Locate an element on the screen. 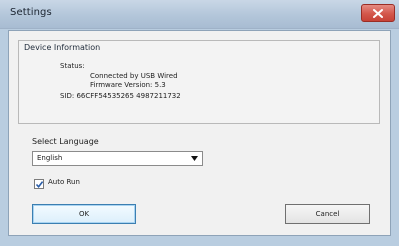 The width and height of the screenshot is (399, 246). connection-status: Connected by USB Wired is located at coordinates (134, 76).